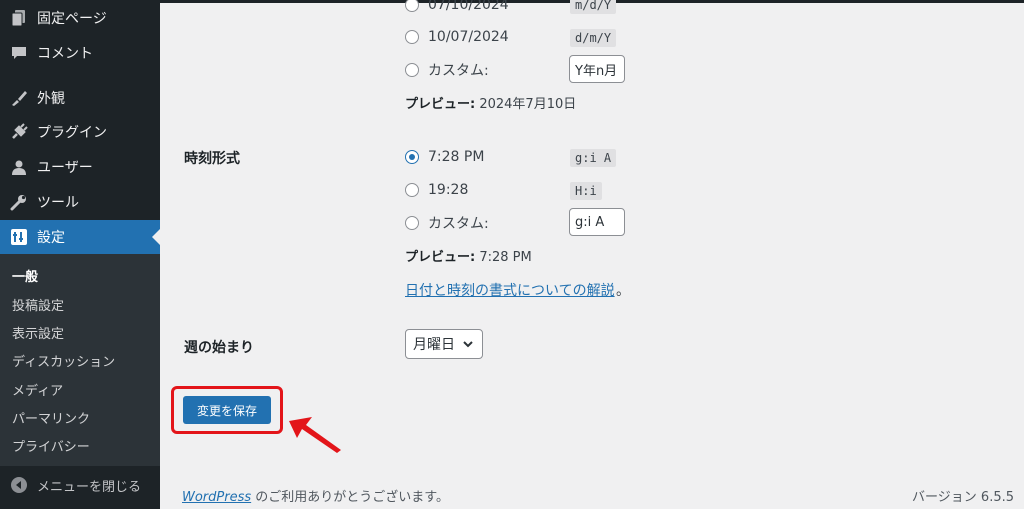 The width and height of the screenshot is (1024, 509). Describe the element at coordinates (350, 497) in the screenshot. I see `footer-thanks-text: のご利用ありがとうございます。` at that location.